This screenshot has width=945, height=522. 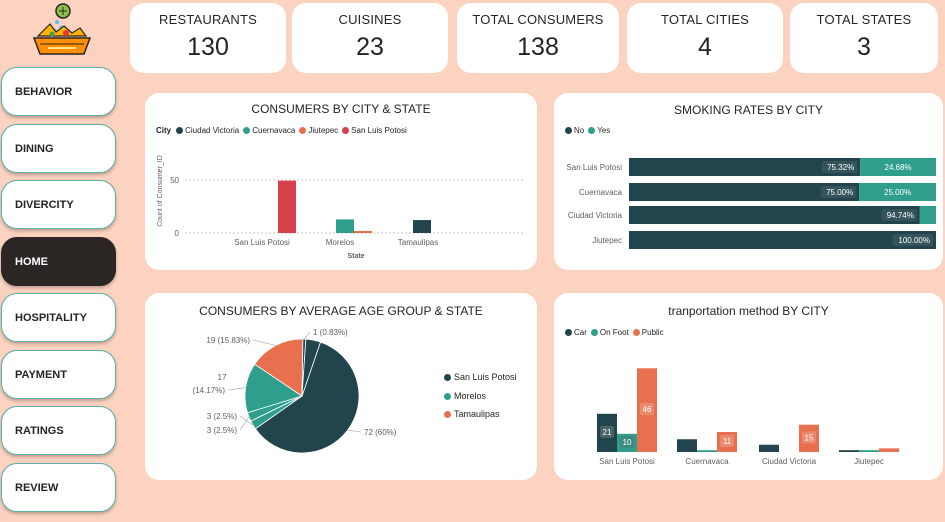 I want to click on data-label: 17, so click(x=222, y=377).